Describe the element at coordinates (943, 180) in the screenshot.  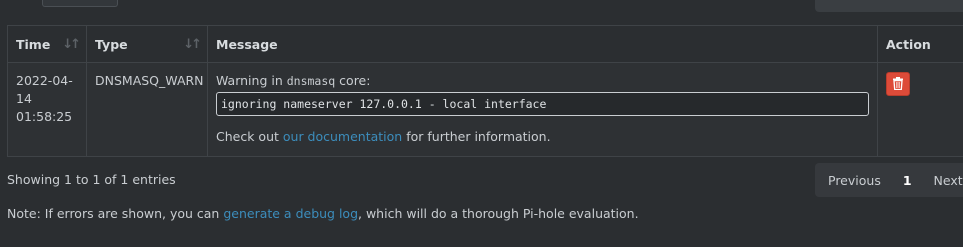
I see `next-button: Next` at that location.